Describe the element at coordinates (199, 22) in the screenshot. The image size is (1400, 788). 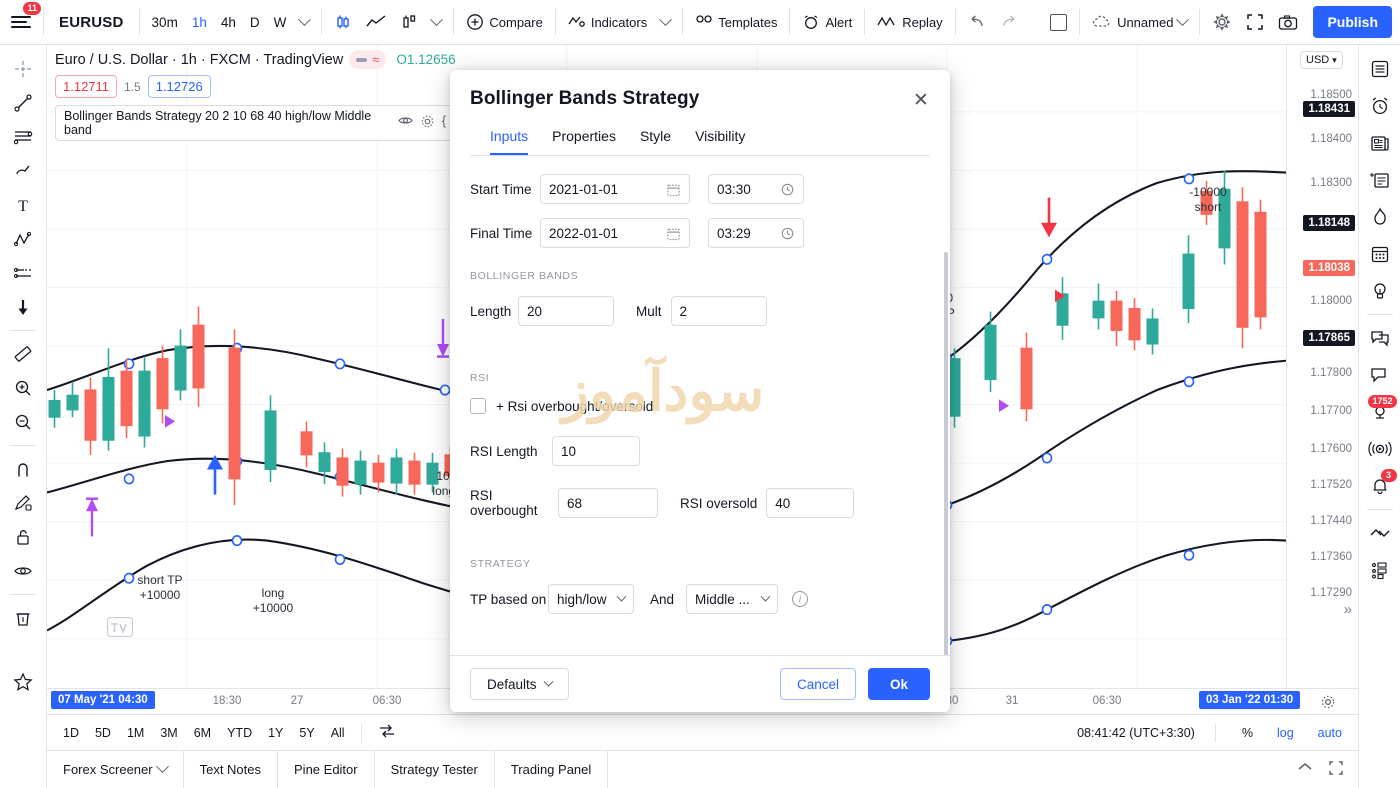
I see `timeframe-1h: 1h` at that location.